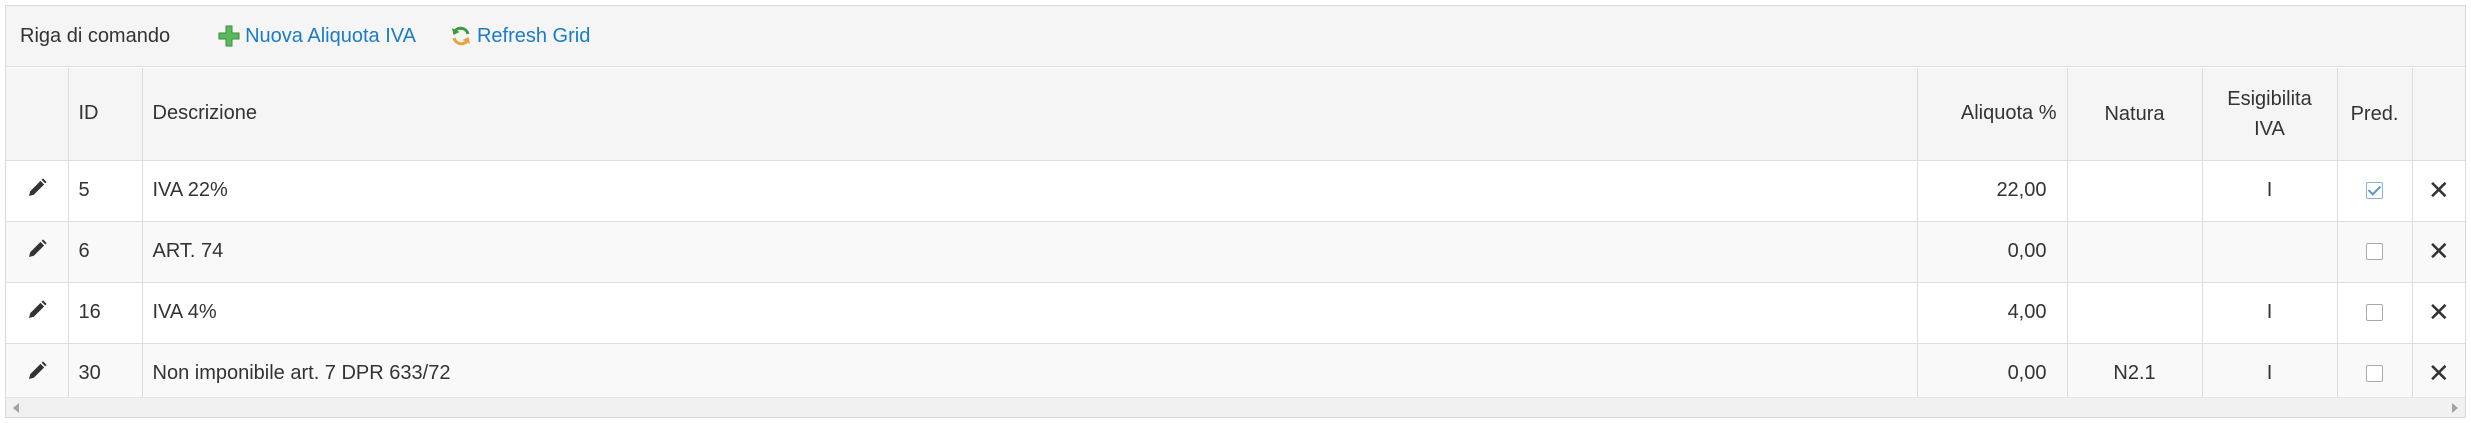 The width and height of the screenshot is (2471, 423). Describe the element at coordinates (1992, 191) in the screenshot. I see `cell-aliquota: 22,00` at that location.